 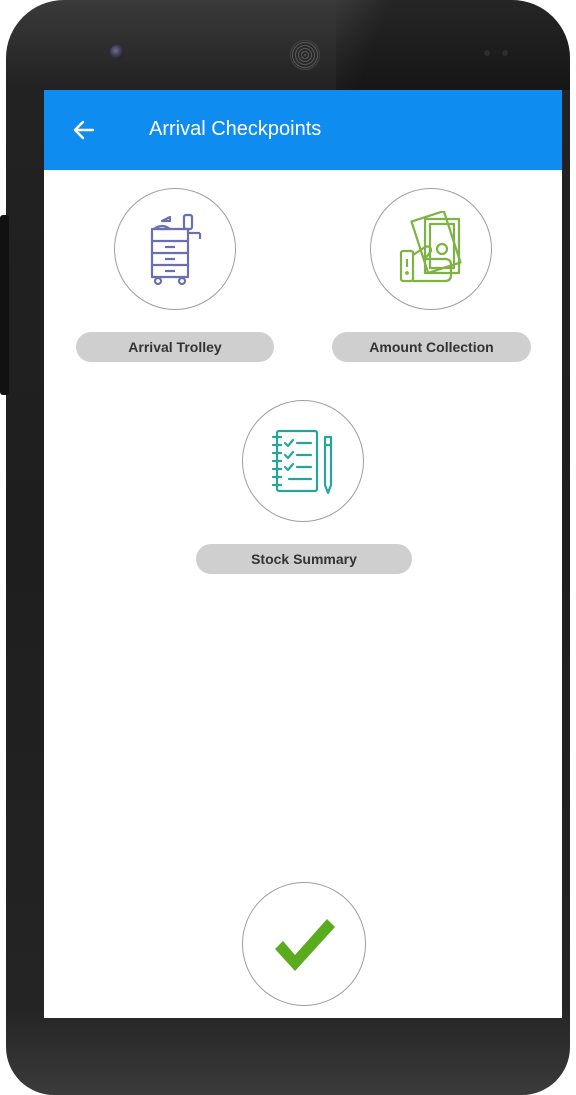 I want to click on trolley-icon, so click(x=176, y=249).